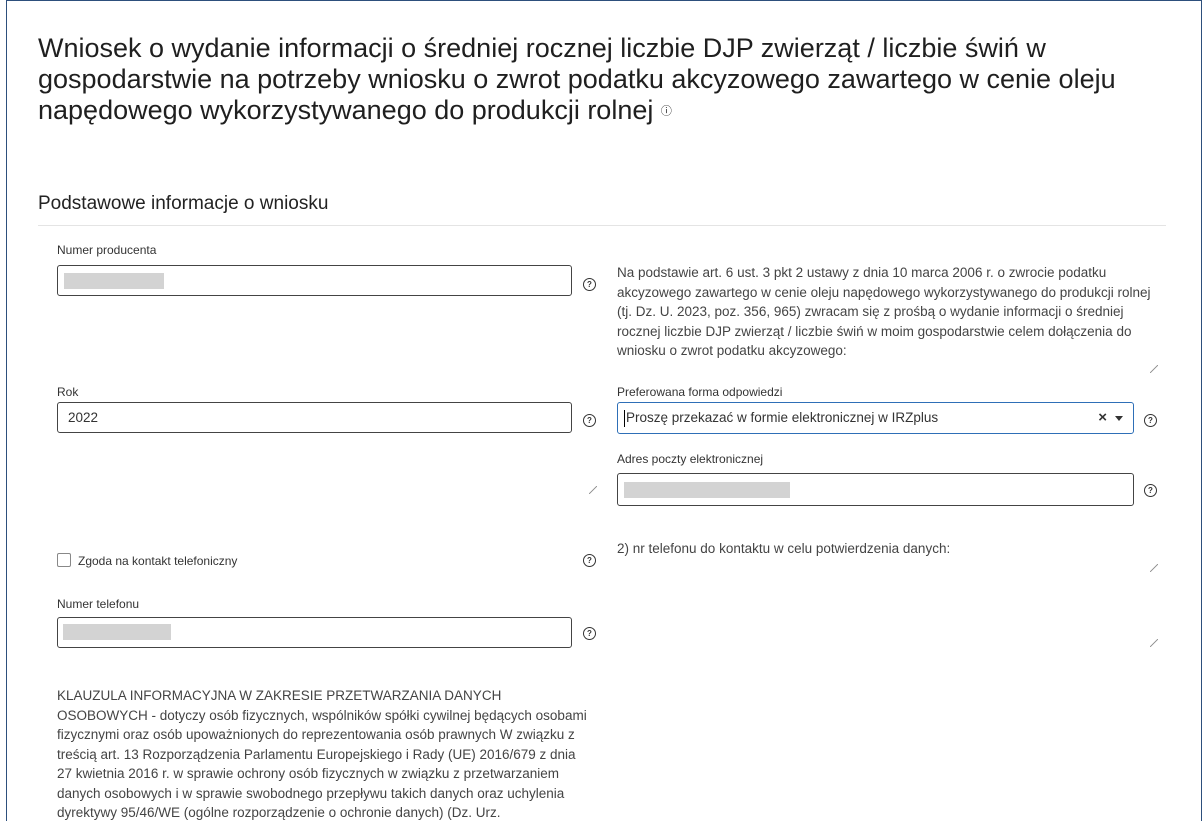  I want to click on email-label: Adres poczty elektronicznej, so click(690, 459).